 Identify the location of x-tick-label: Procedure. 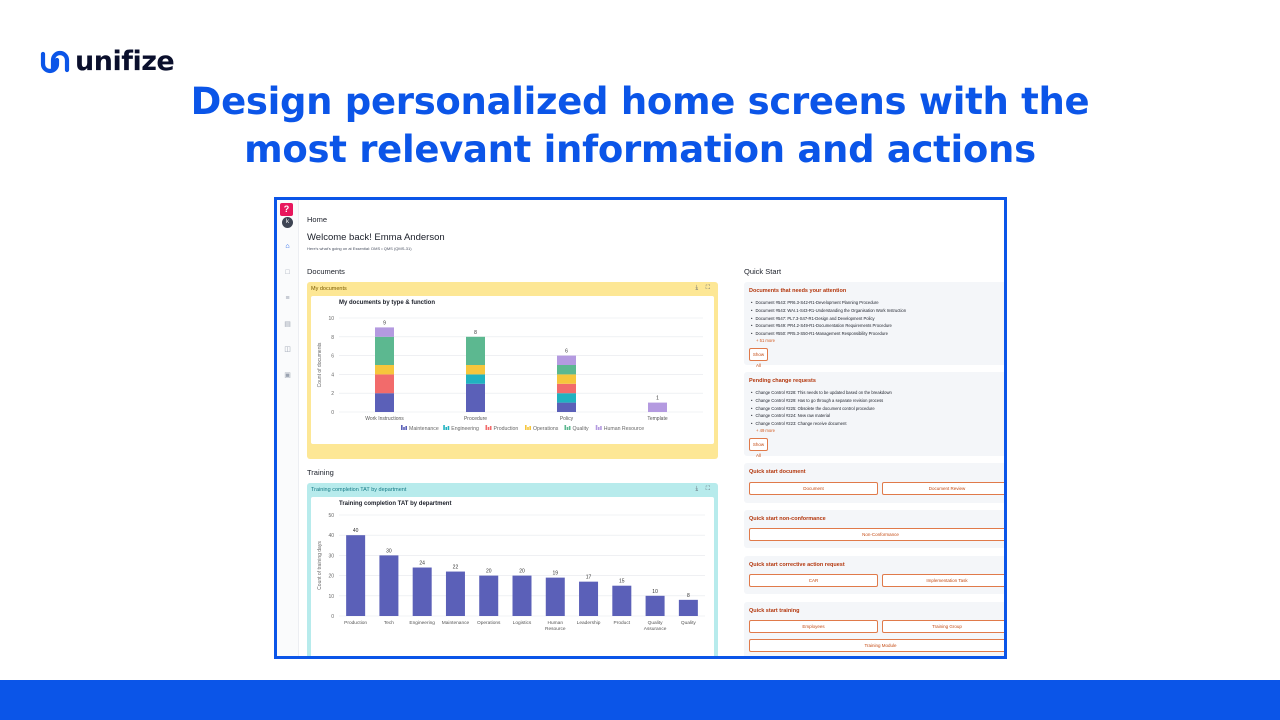
(475, 419).